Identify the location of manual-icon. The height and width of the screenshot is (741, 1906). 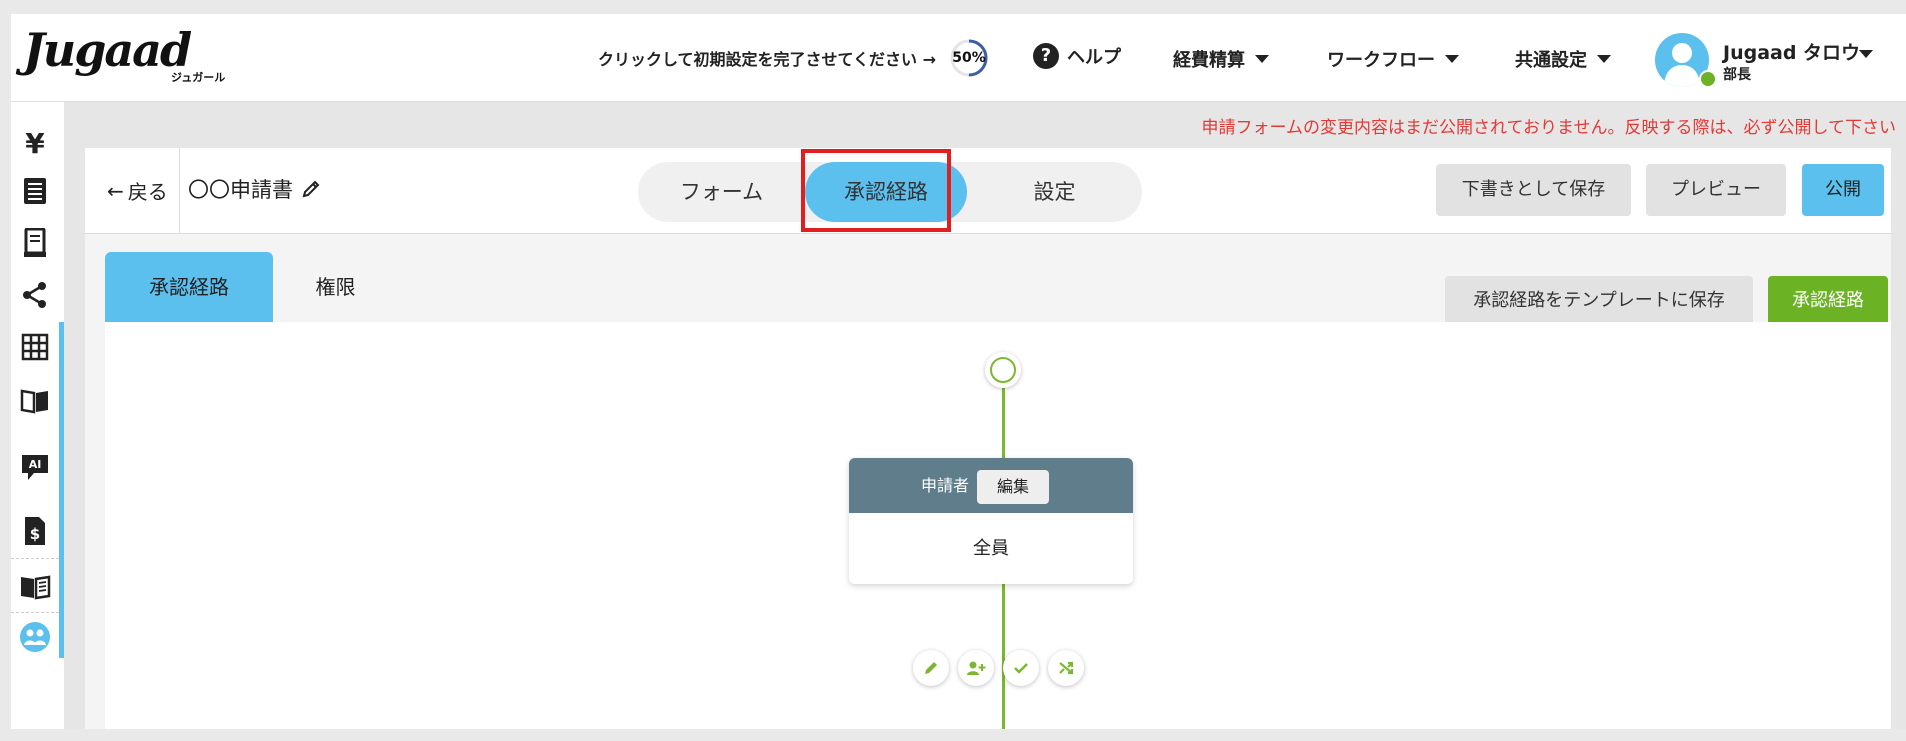
(36, 587).